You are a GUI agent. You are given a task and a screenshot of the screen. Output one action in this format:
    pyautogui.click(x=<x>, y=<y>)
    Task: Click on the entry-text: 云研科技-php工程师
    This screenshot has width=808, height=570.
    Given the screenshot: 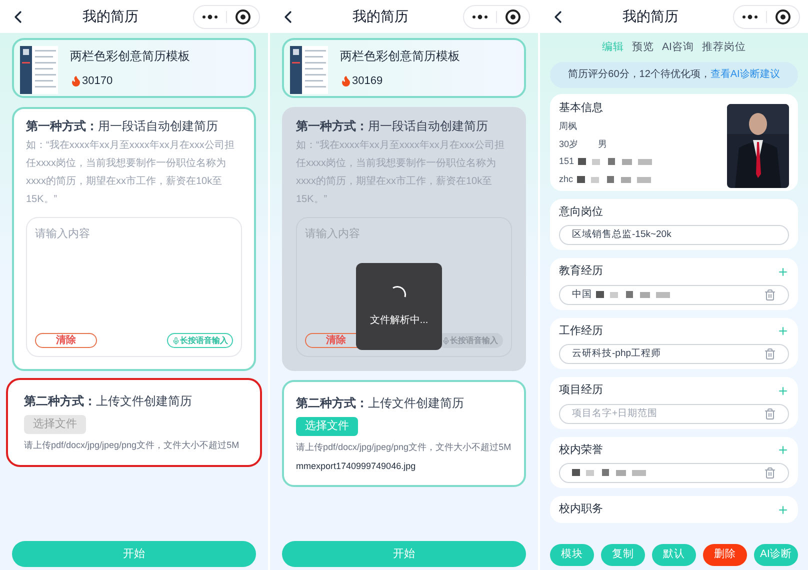 What is the action you would take?
    pyautogui.click(x=617, y=354)
    